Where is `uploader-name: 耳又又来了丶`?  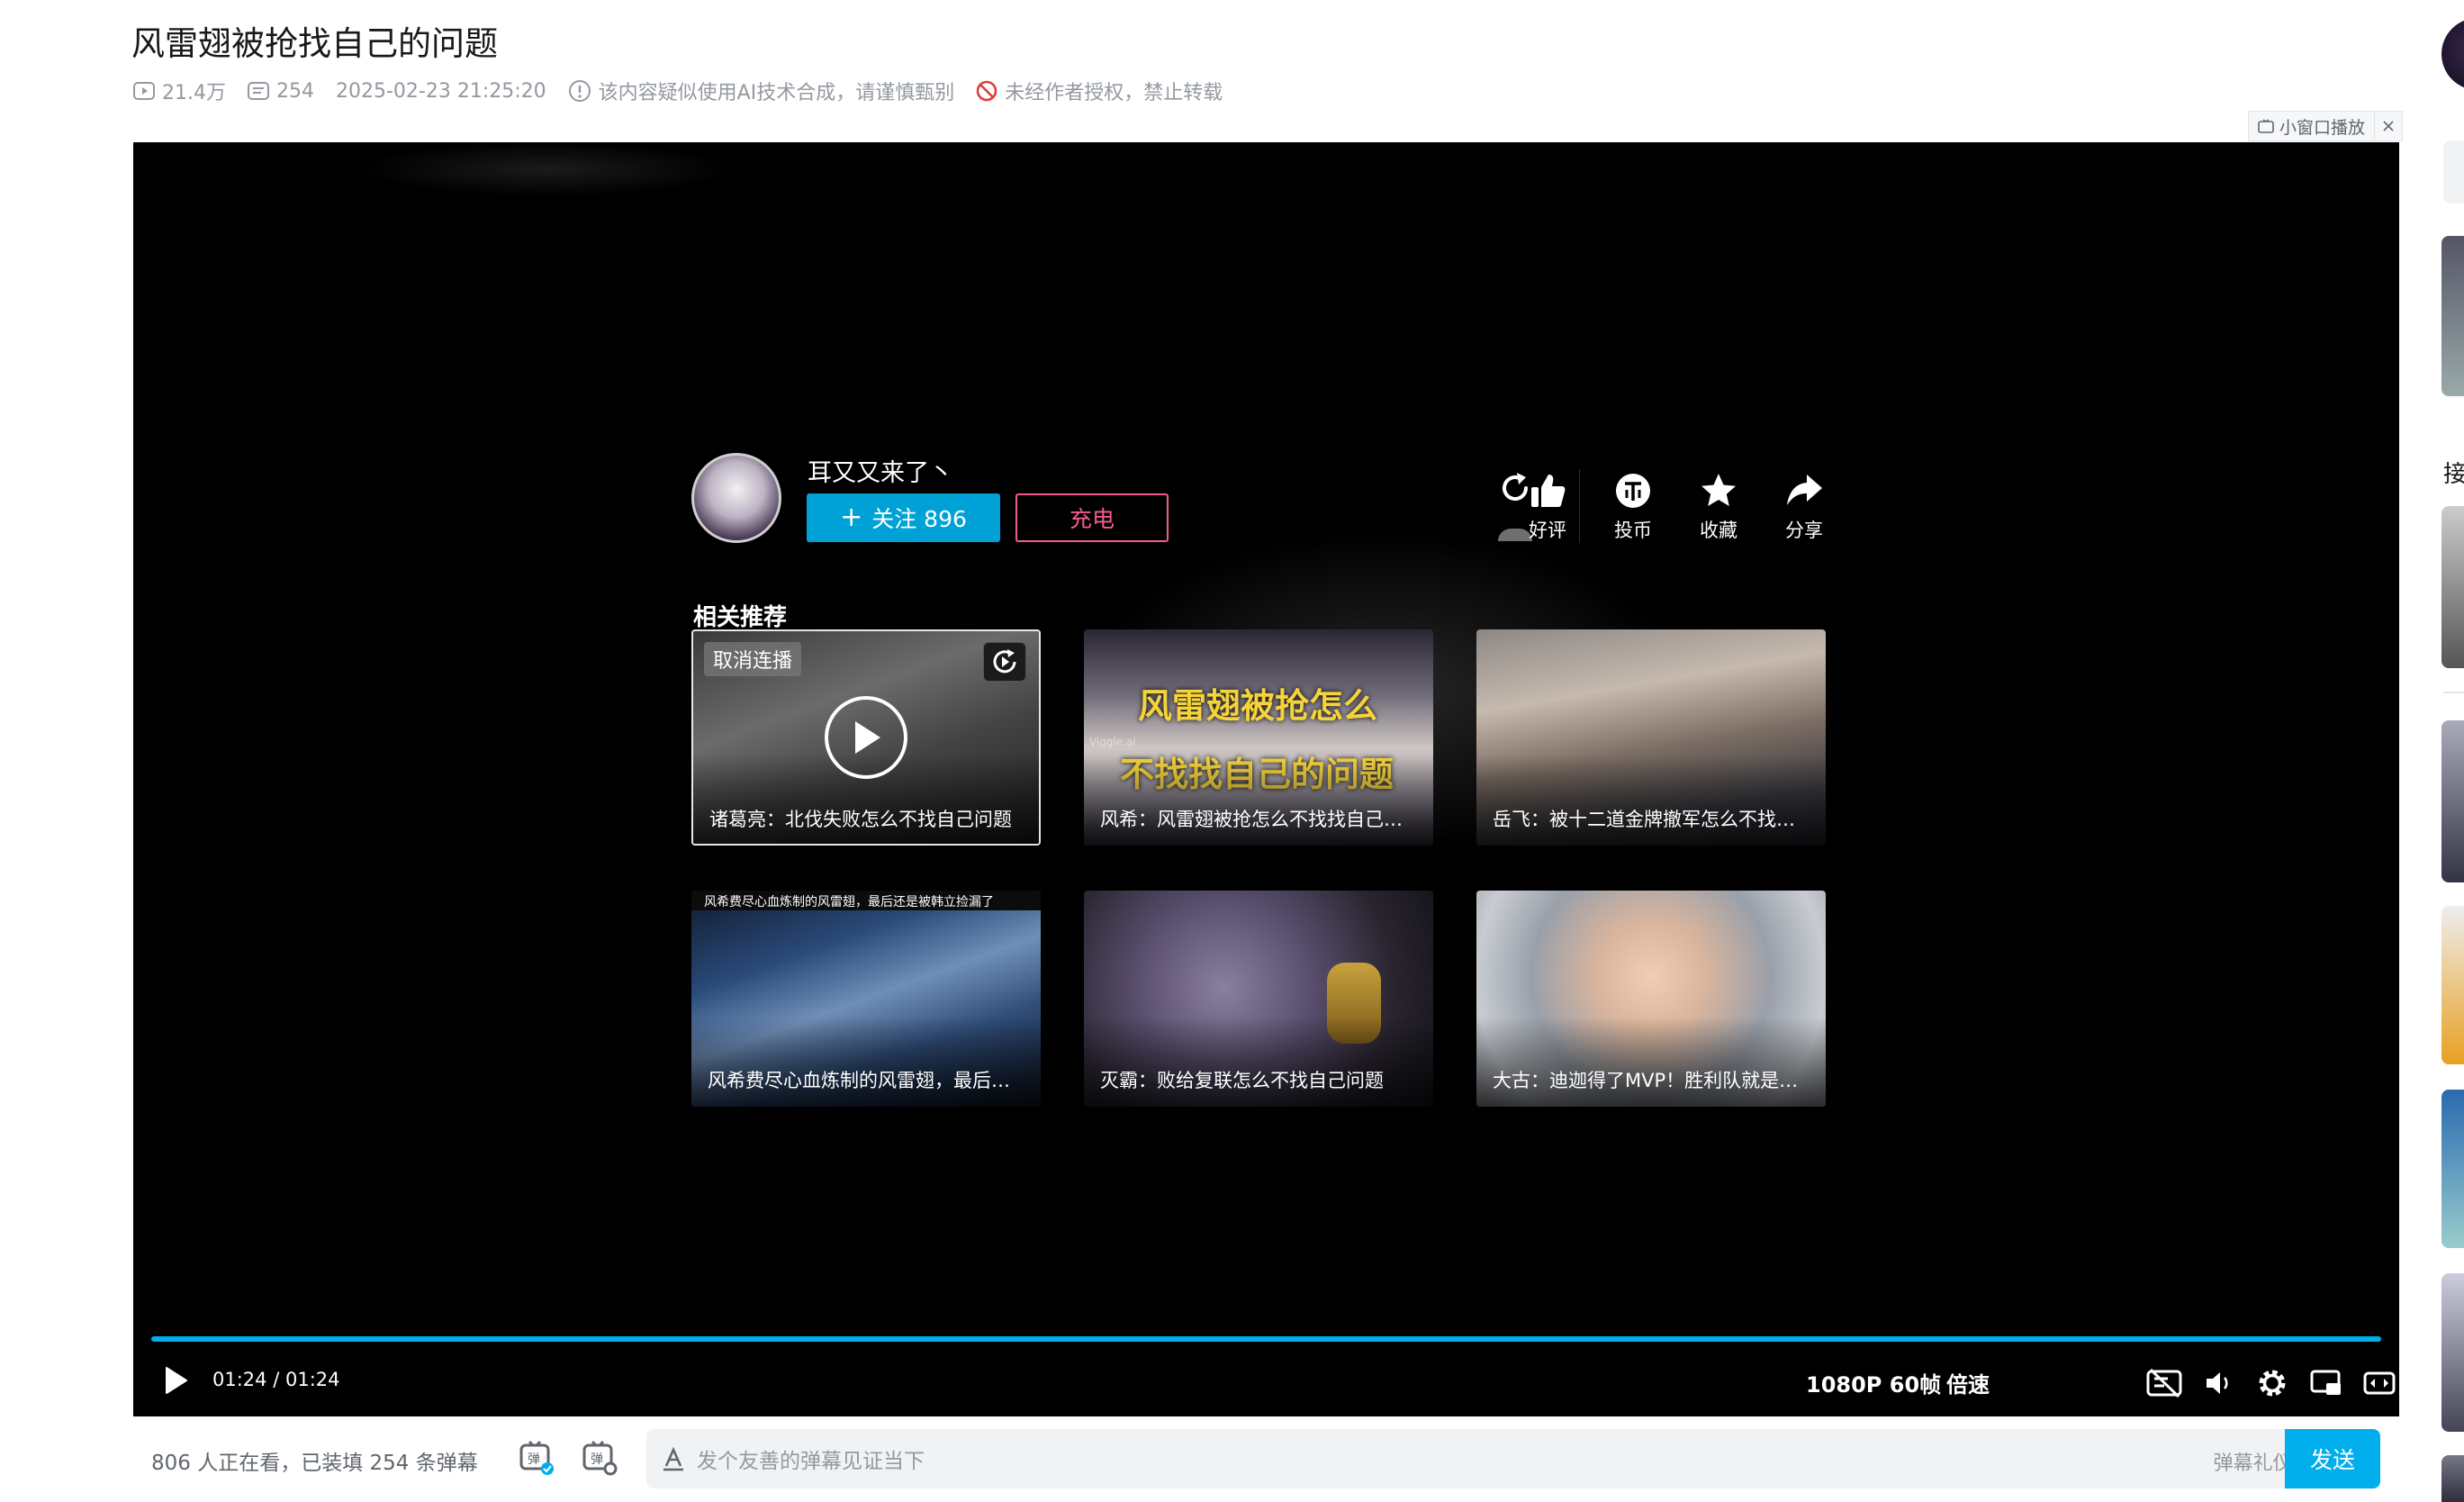 uploader-name: 耳又又来了丶 is located at coordinates (880, 471).